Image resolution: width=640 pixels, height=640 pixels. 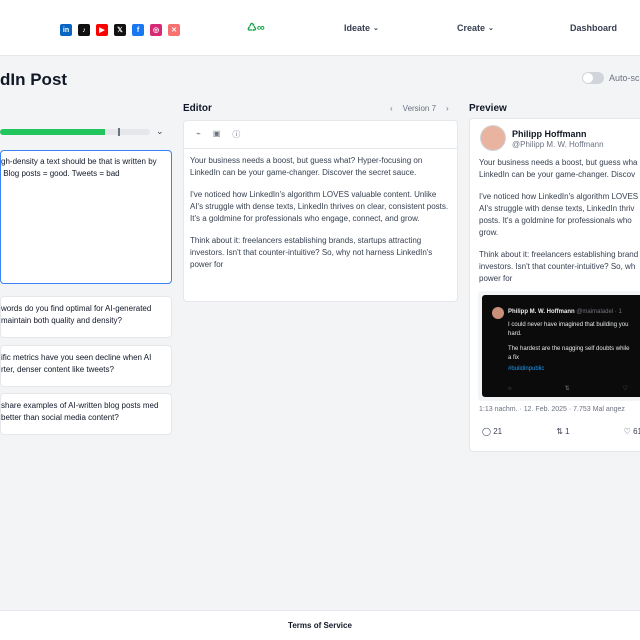 What do you see at coordinates (625, 389) in the screenshot?
I see `like-icon: ♡` at bounding box center [625, 389].